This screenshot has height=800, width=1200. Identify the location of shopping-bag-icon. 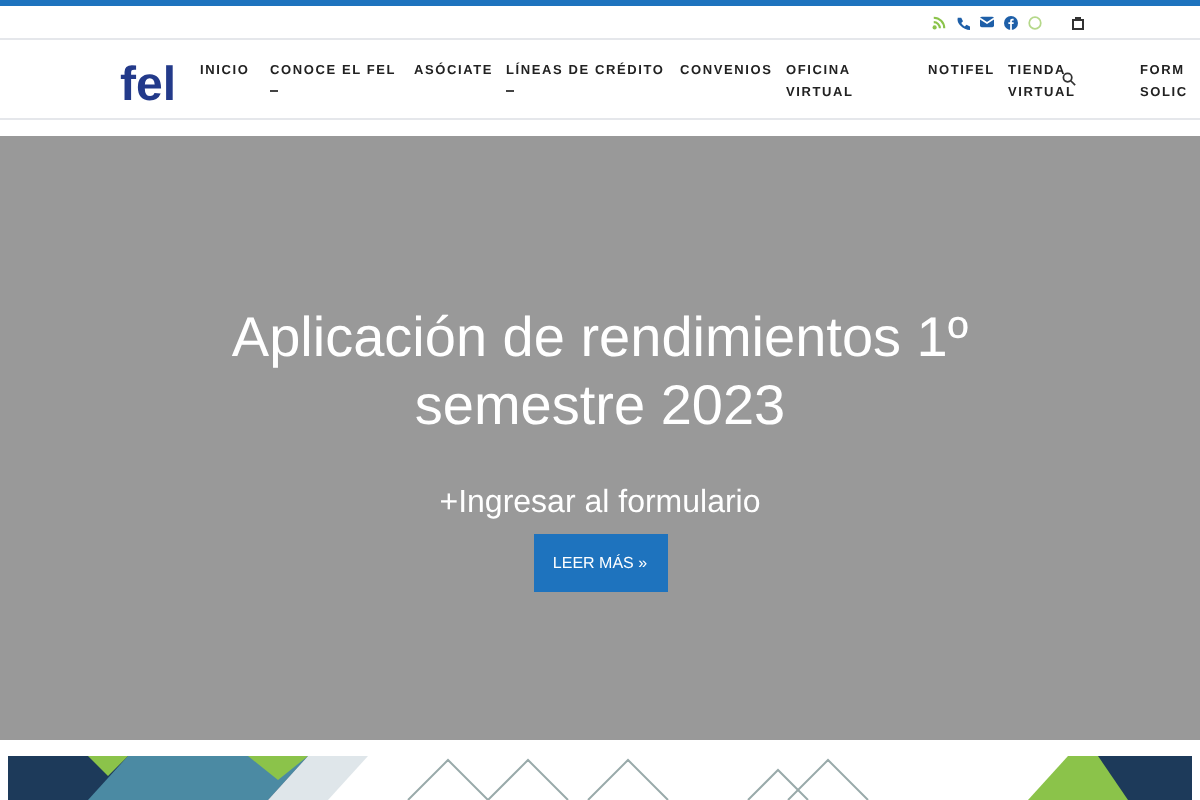
(1078, 22).